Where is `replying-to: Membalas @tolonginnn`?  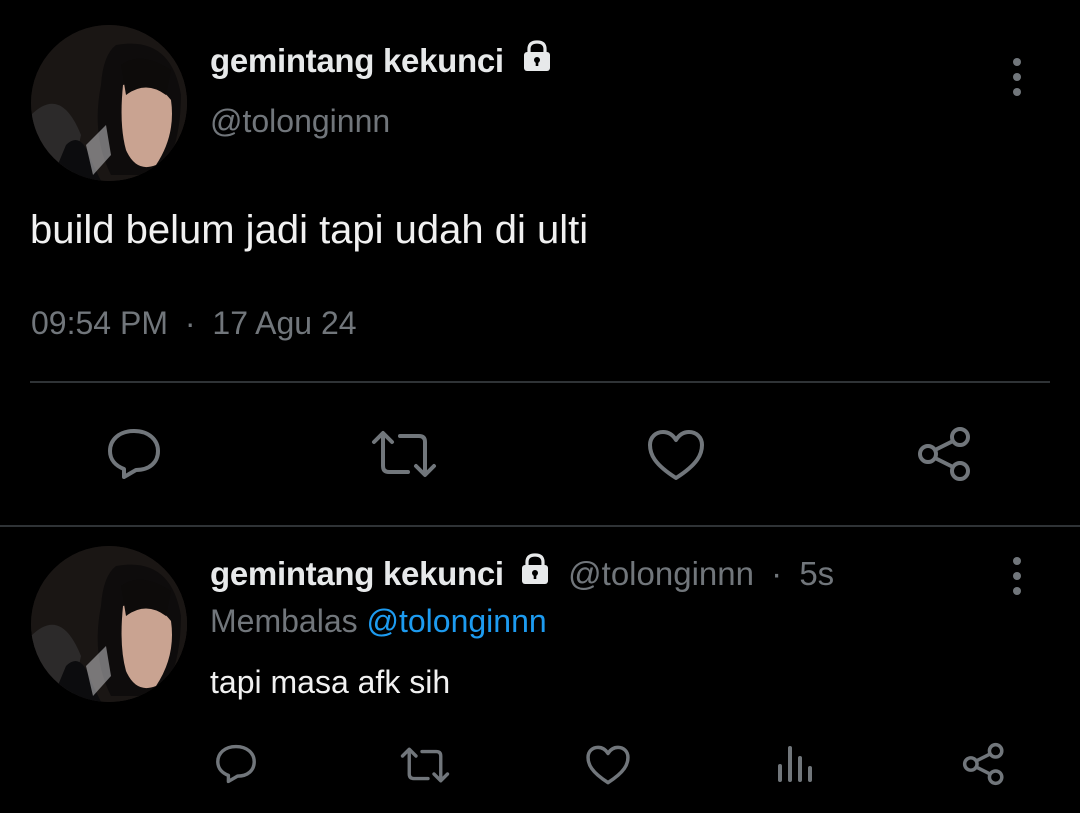 replying-to: Membalas @tolonginnn is located at coordinates (378, 621).